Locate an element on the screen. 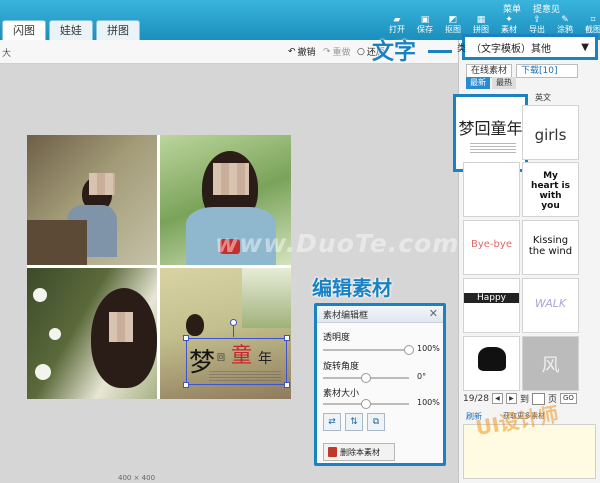  flip-horizontal-icon: ⇄ is located at coordinates (332, 422).